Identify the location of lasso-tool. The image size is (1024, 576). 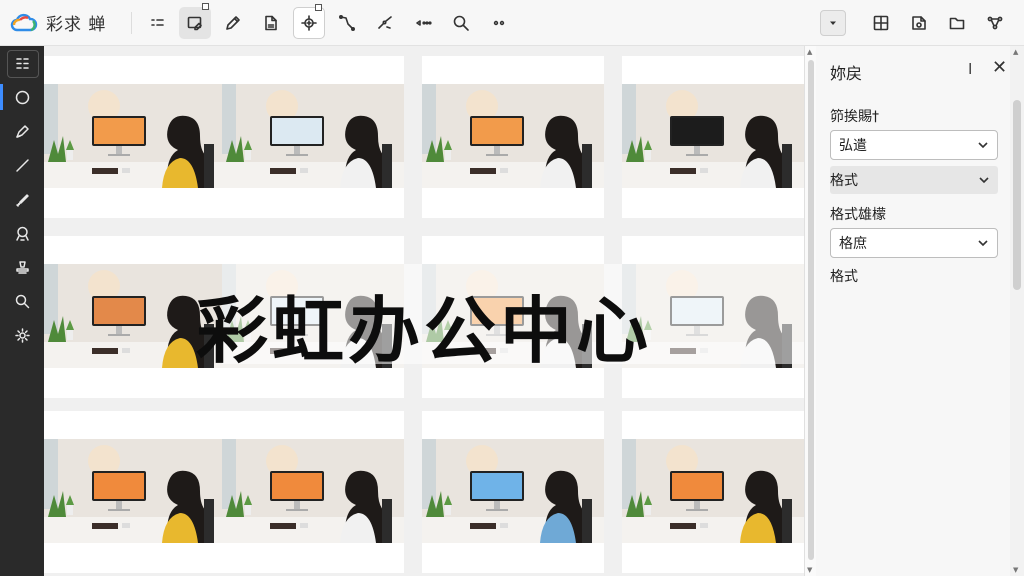
(22, 233).